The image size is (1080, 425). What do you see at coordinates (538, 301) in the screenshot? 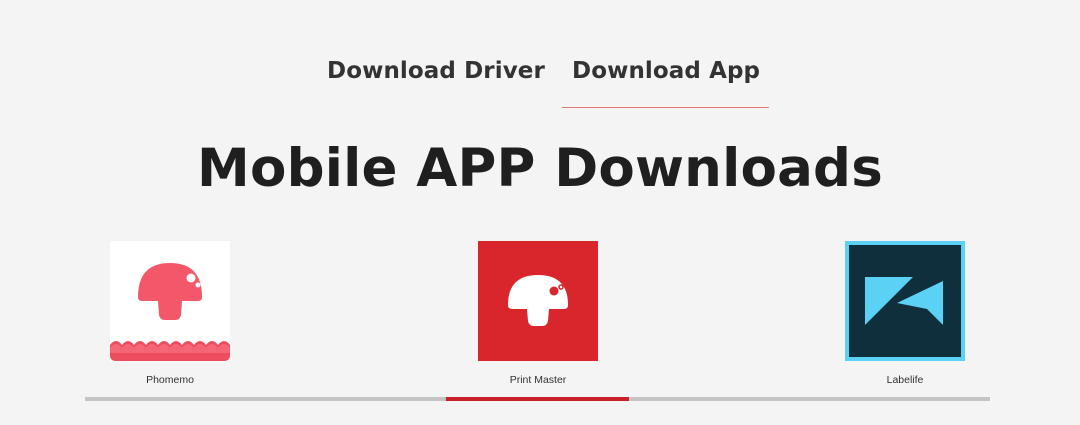
I see `print-master-mushroom-icon` at bounding box center [538, 301].